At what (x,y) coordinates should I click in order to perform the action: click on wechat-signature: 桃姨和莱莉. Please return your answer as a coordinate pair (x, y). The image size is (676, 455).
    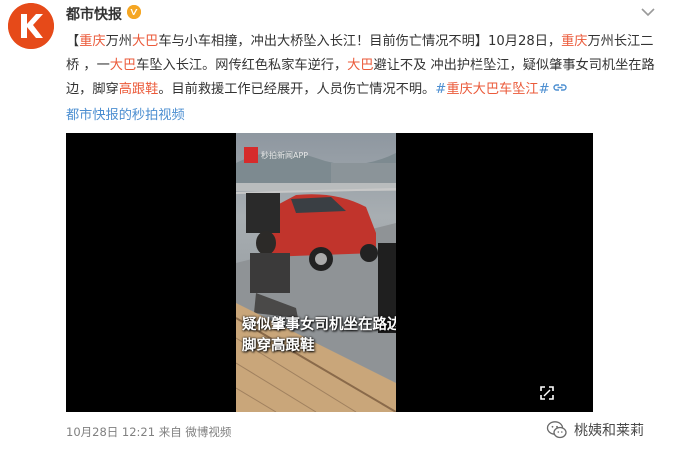
    Looking at the image, I should click on (606, 430).